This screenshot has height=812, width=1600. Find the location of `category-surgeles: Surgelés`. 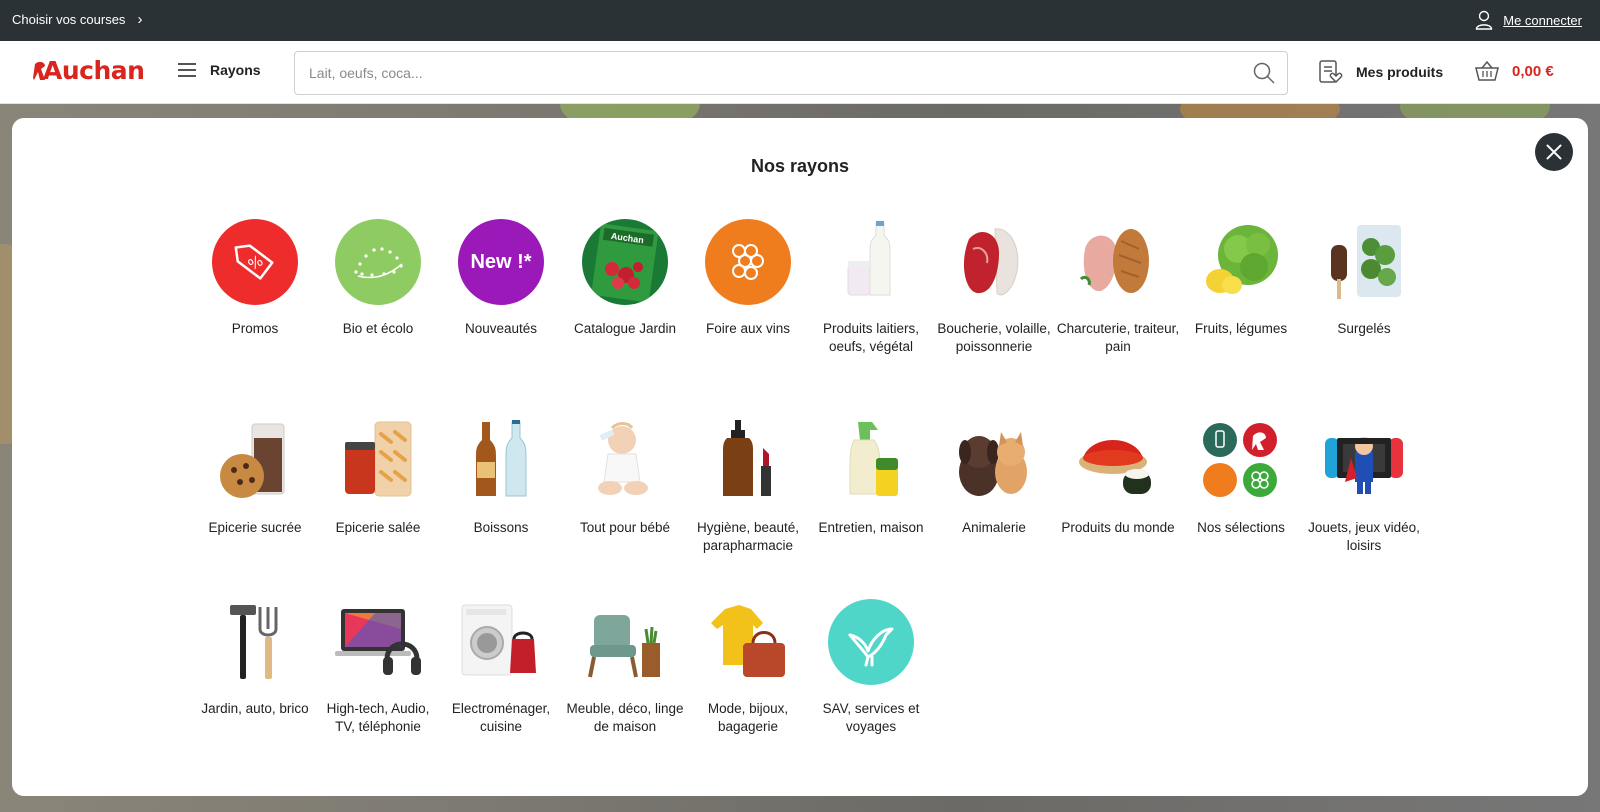

category-surgeles: Surgelés is located at coordinates (1364, 278).